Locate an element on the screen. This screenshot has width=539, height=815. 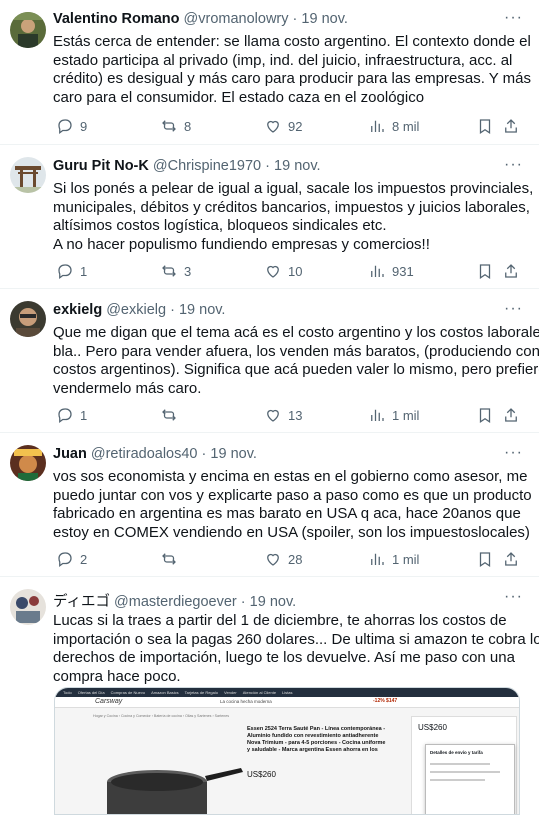
nav-item: Ofertas del Día is located at coordinates (91, 692).